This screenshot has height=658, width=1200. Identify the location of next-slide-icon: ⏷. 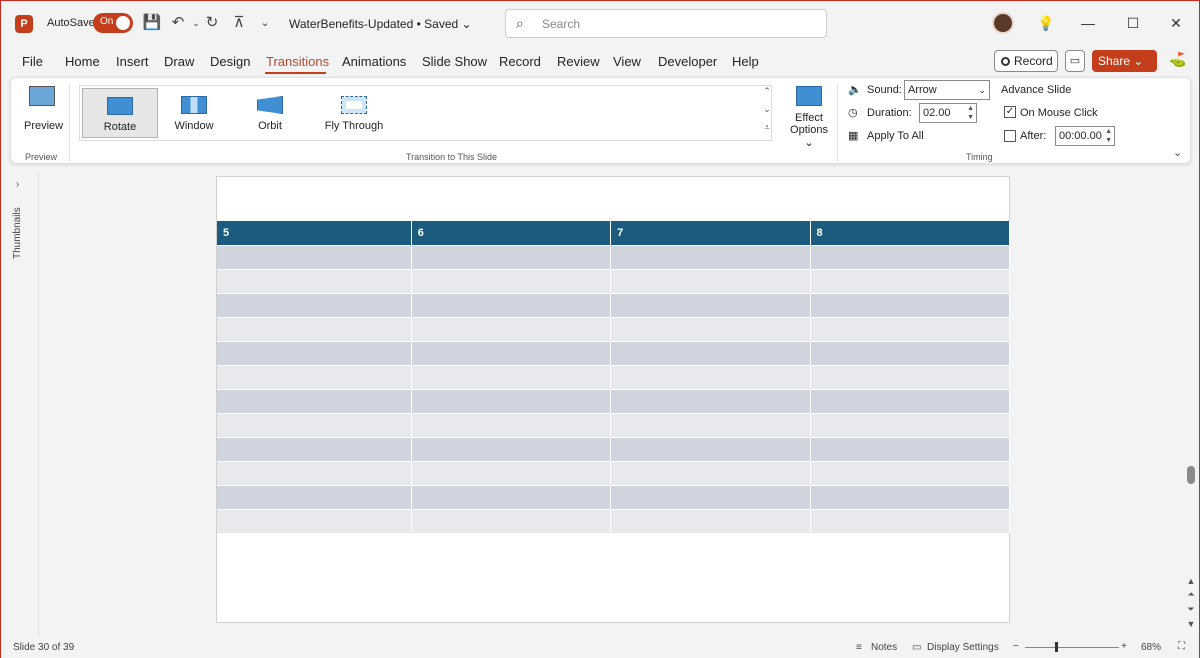
(1191, 609).